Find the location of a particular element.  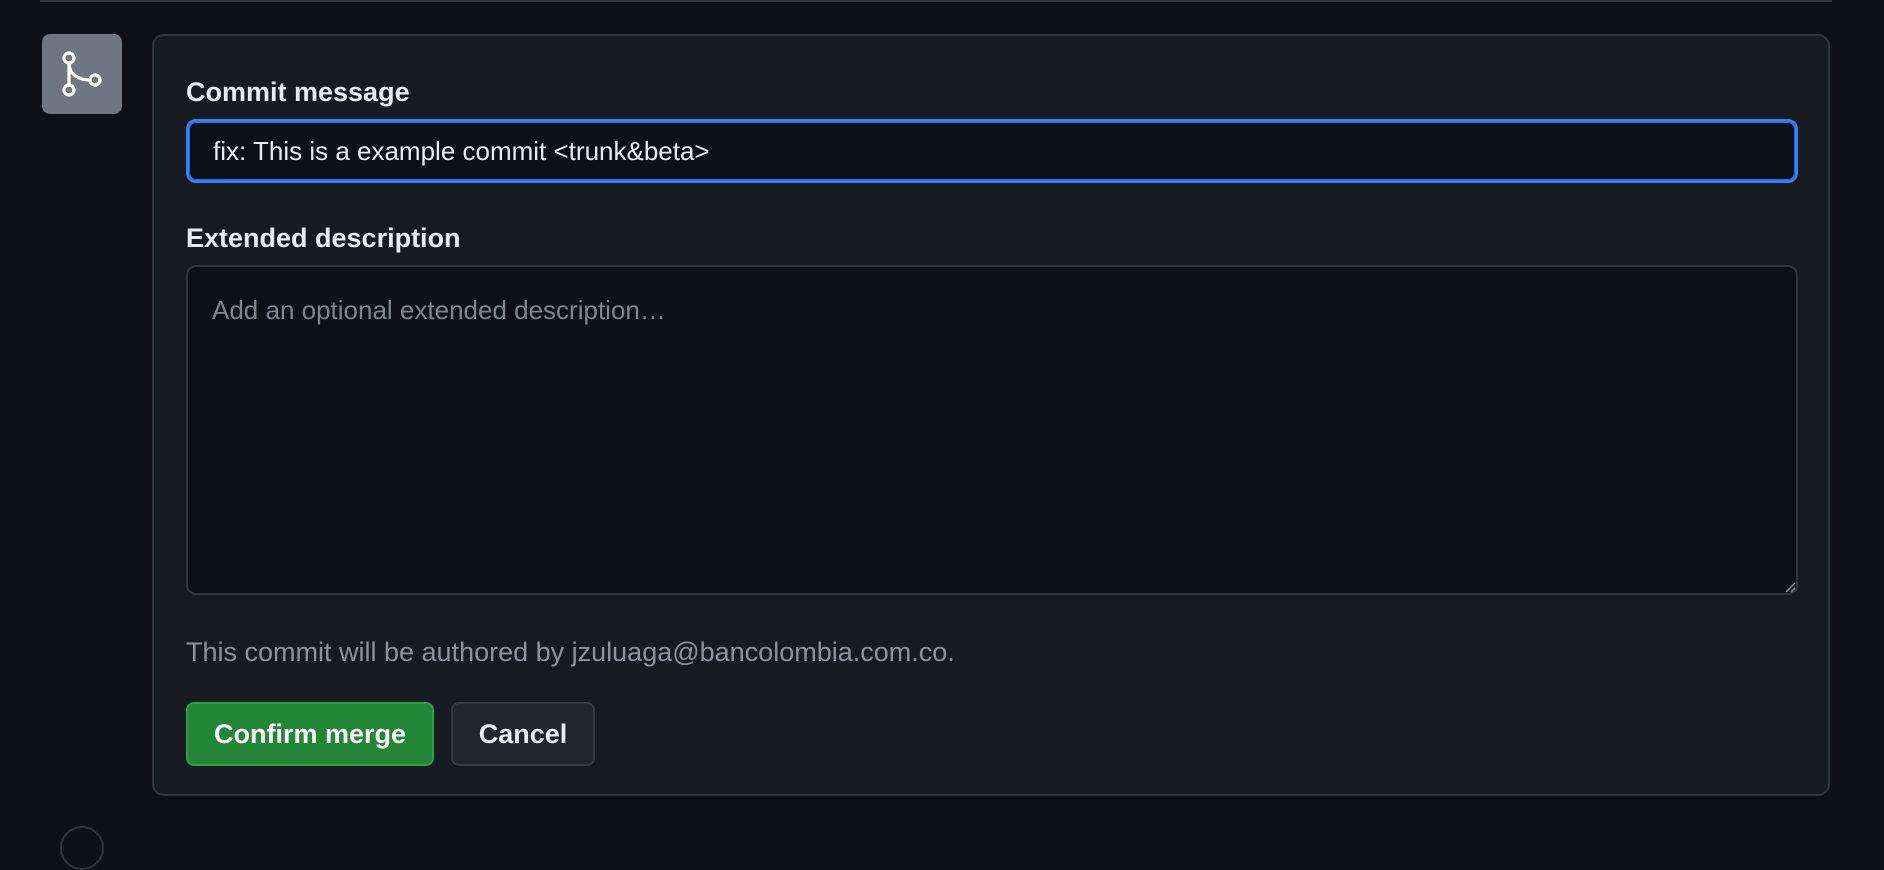

resize-handle-icon is located at coordinates (1790, 587).